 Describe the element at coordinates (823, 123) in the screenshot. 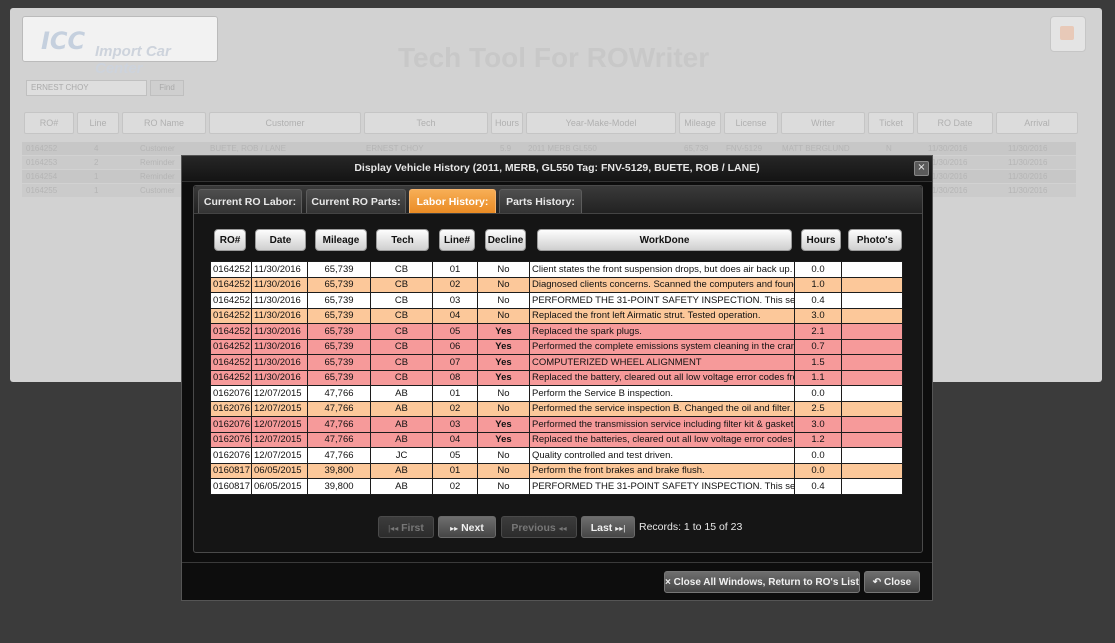

I see `bg-header-writer: Writer` at that location.